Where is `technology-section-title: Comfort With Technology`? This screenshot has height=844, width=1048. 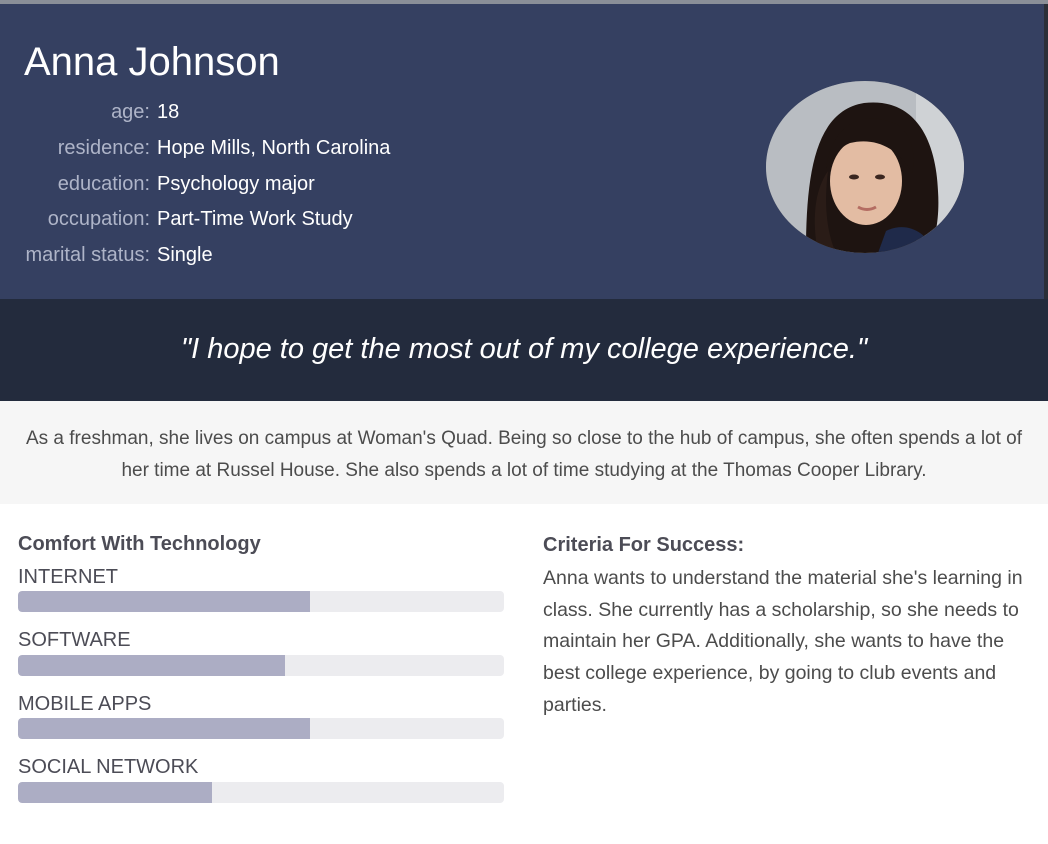 technology-section-title: Comfort With Technology is located at coordinates (139, 544).